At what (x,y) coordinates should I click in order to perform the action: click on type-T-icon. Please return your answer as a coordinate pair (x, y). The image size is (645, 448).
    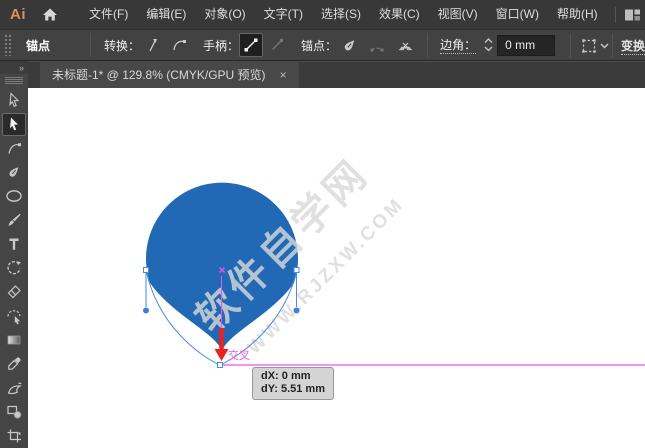
    Looking at the image, I should click on (14, 244).